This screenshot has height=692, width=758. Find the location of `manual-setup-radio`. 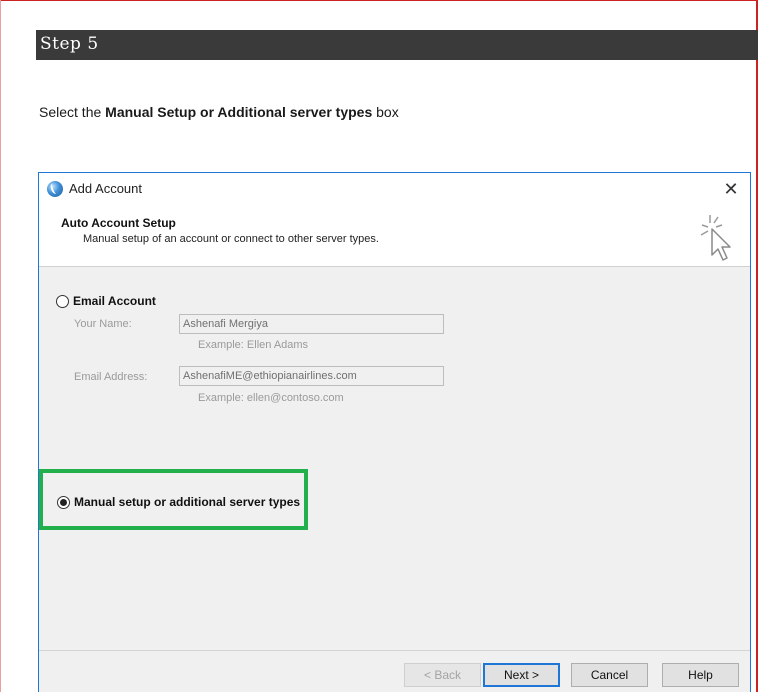

manual-setup-radio is located at coordinates (63, 502).